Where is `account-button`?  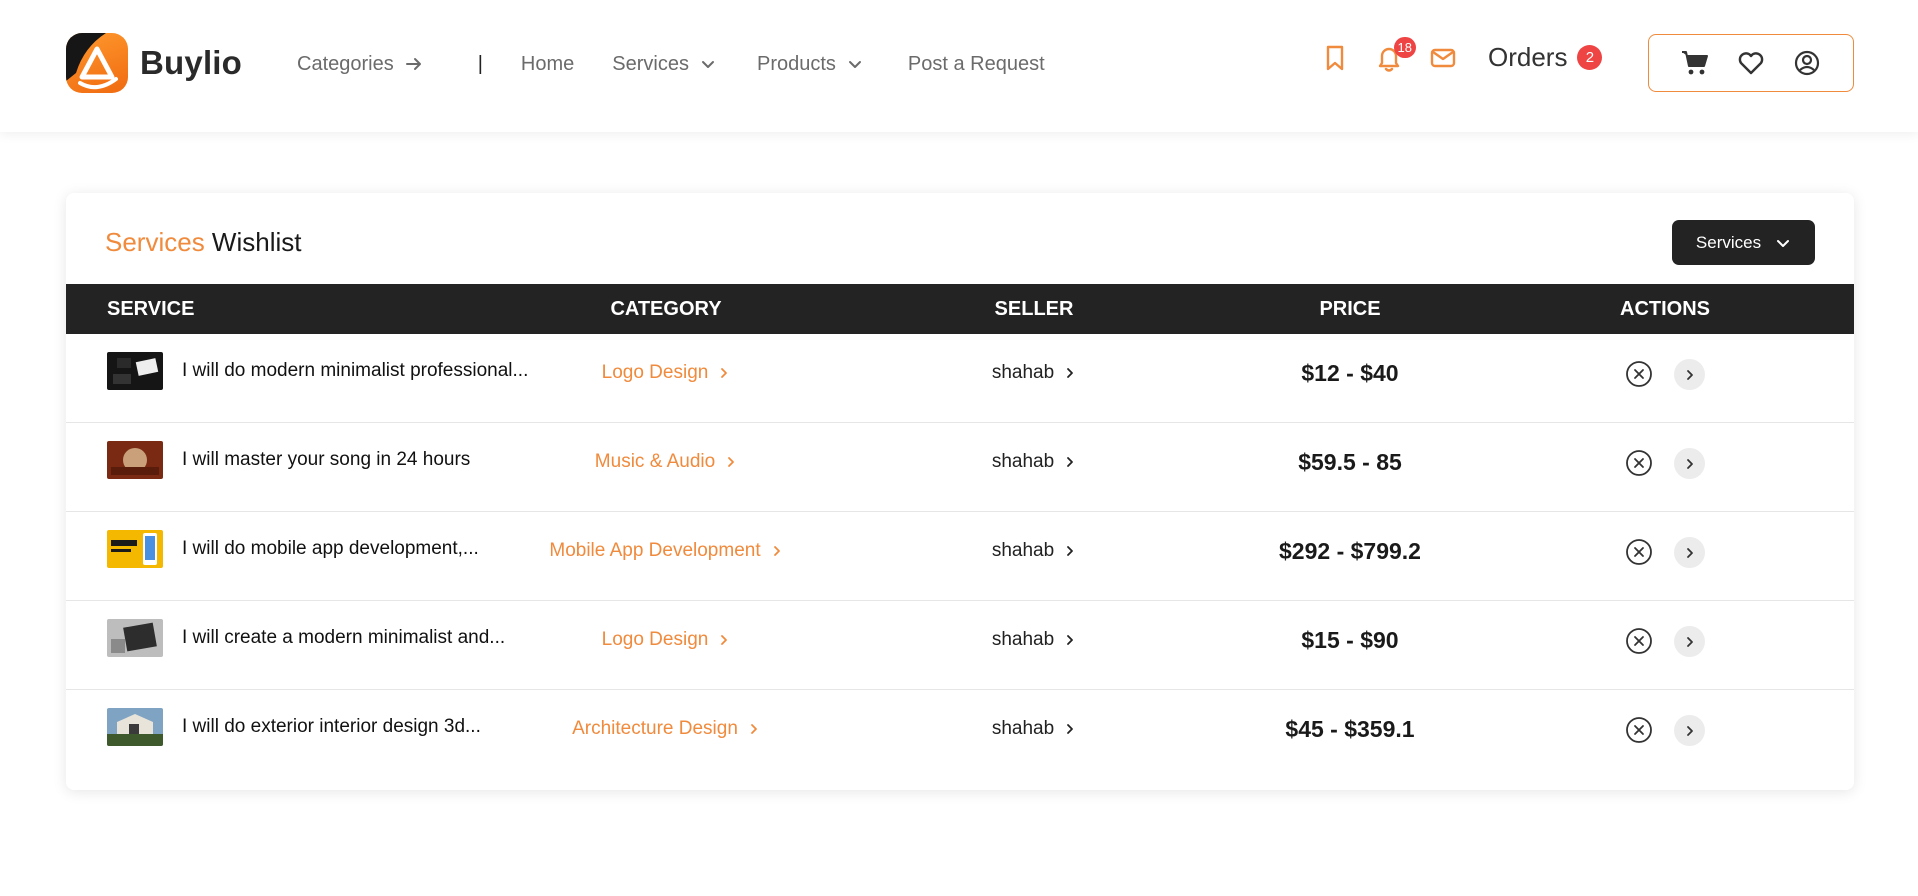
account-button is located at coordinates (1807, 63).